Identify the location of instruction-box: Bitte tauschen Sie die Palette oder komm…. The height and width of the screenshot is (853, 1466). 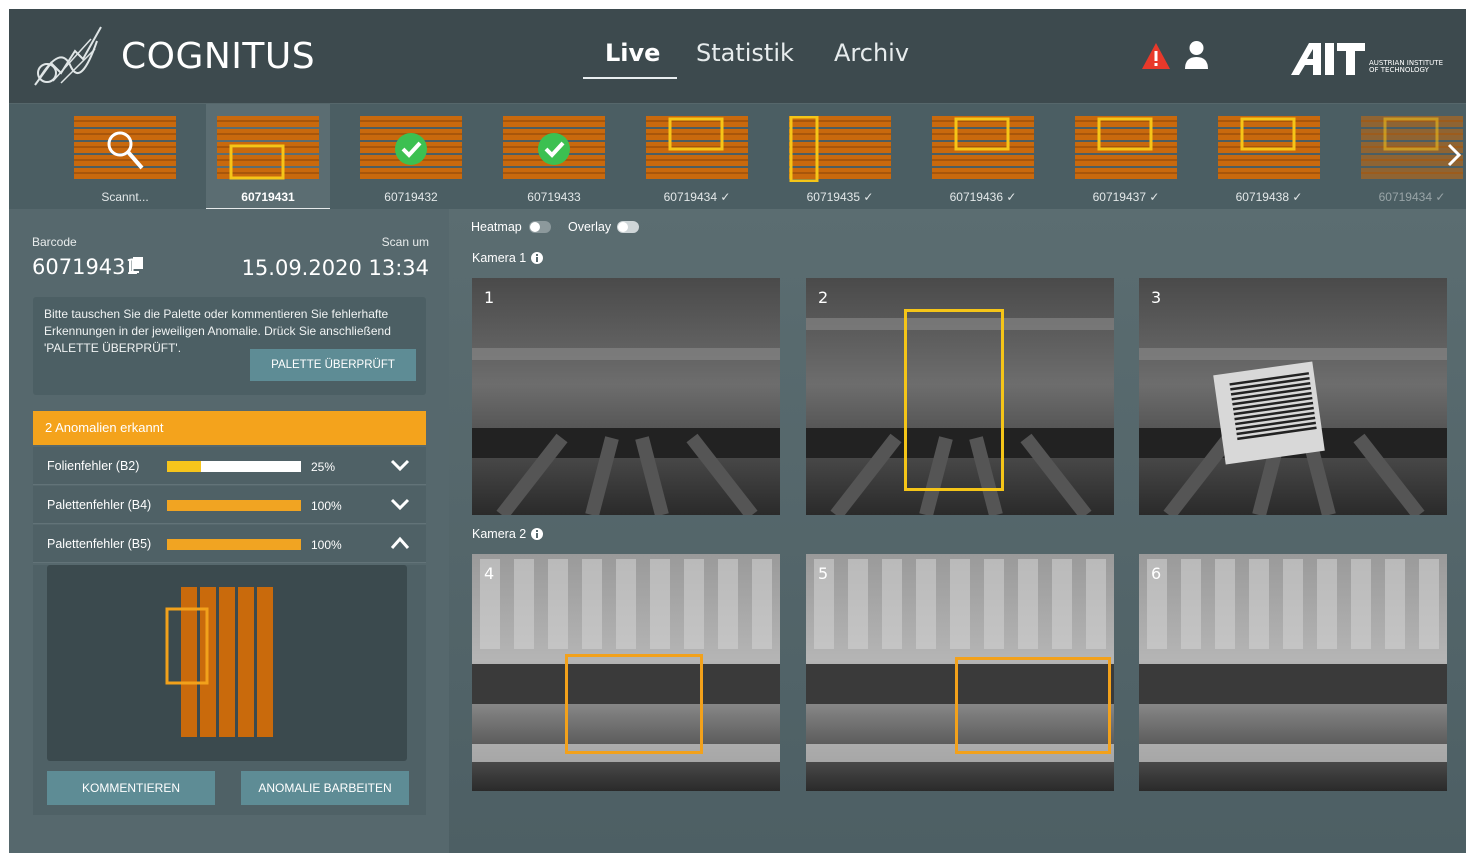
(229, 346).